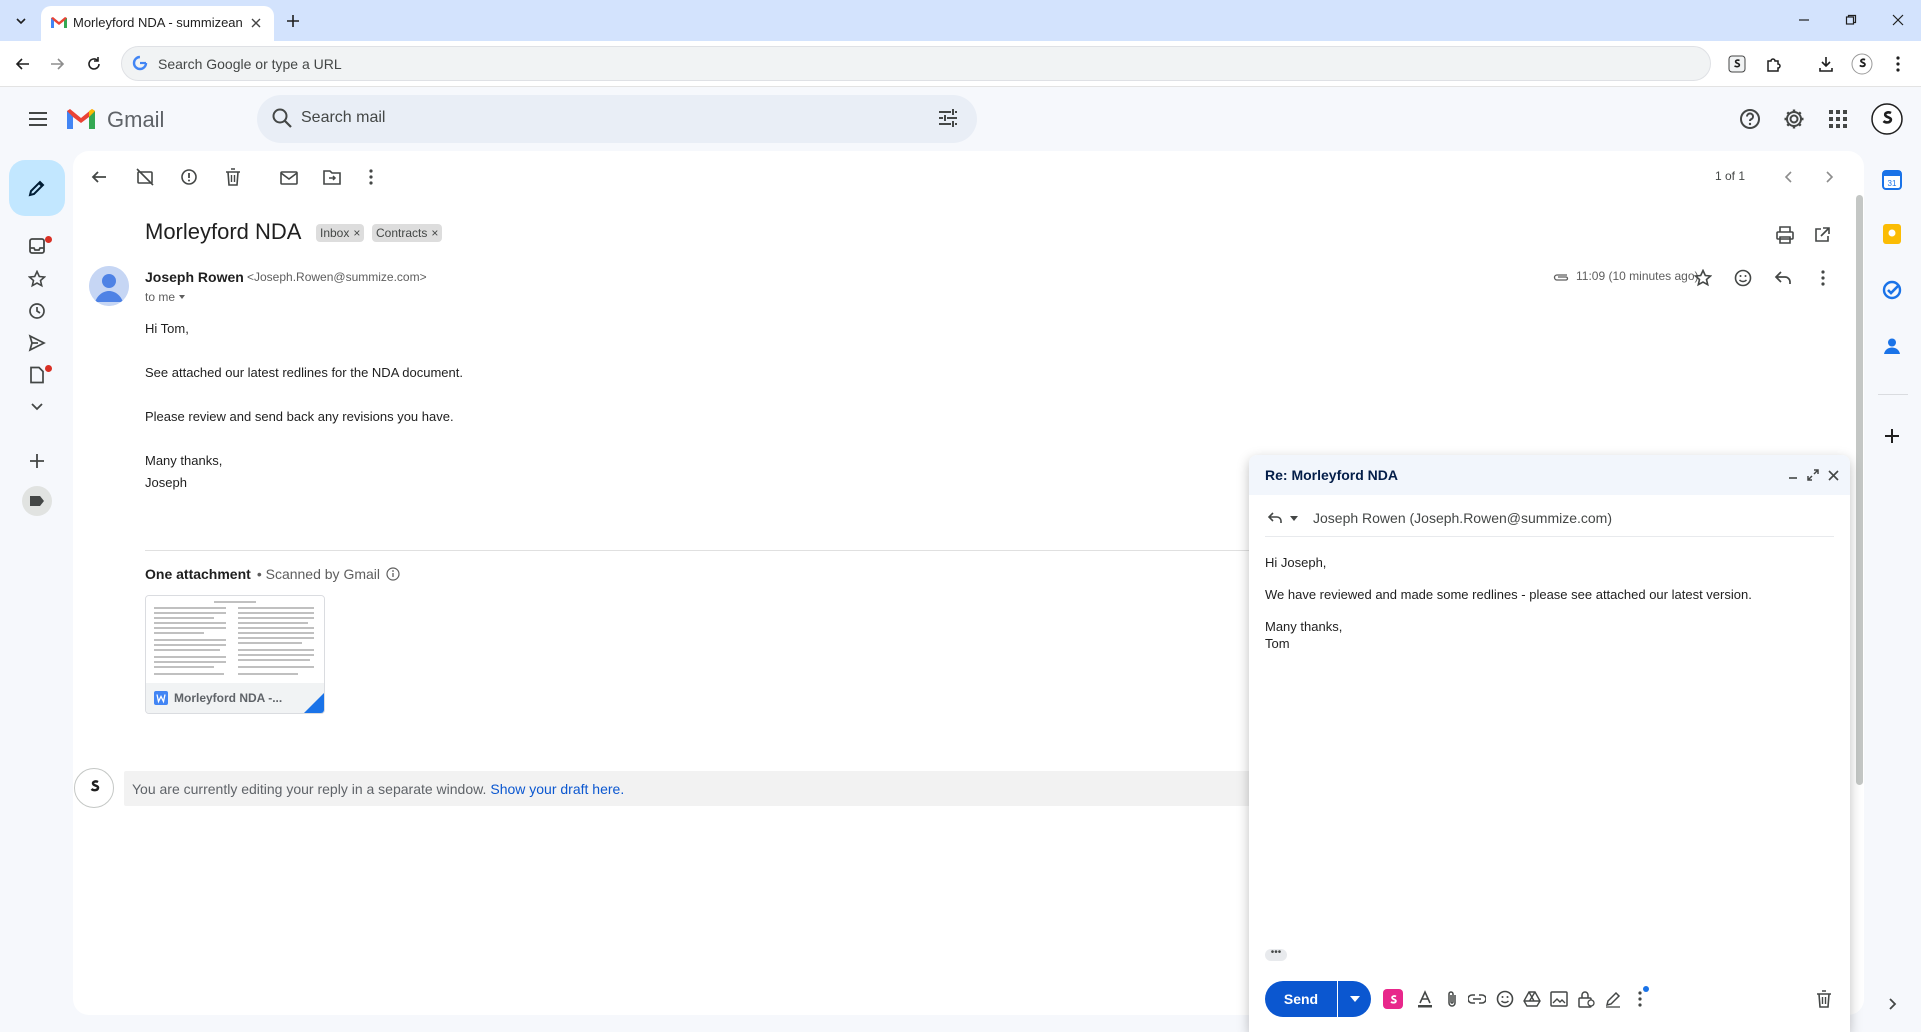  What do you see at coordinates (1301, 999) in the screenshot?
I see `send-button: Send` at bounding box center [1301, 999].